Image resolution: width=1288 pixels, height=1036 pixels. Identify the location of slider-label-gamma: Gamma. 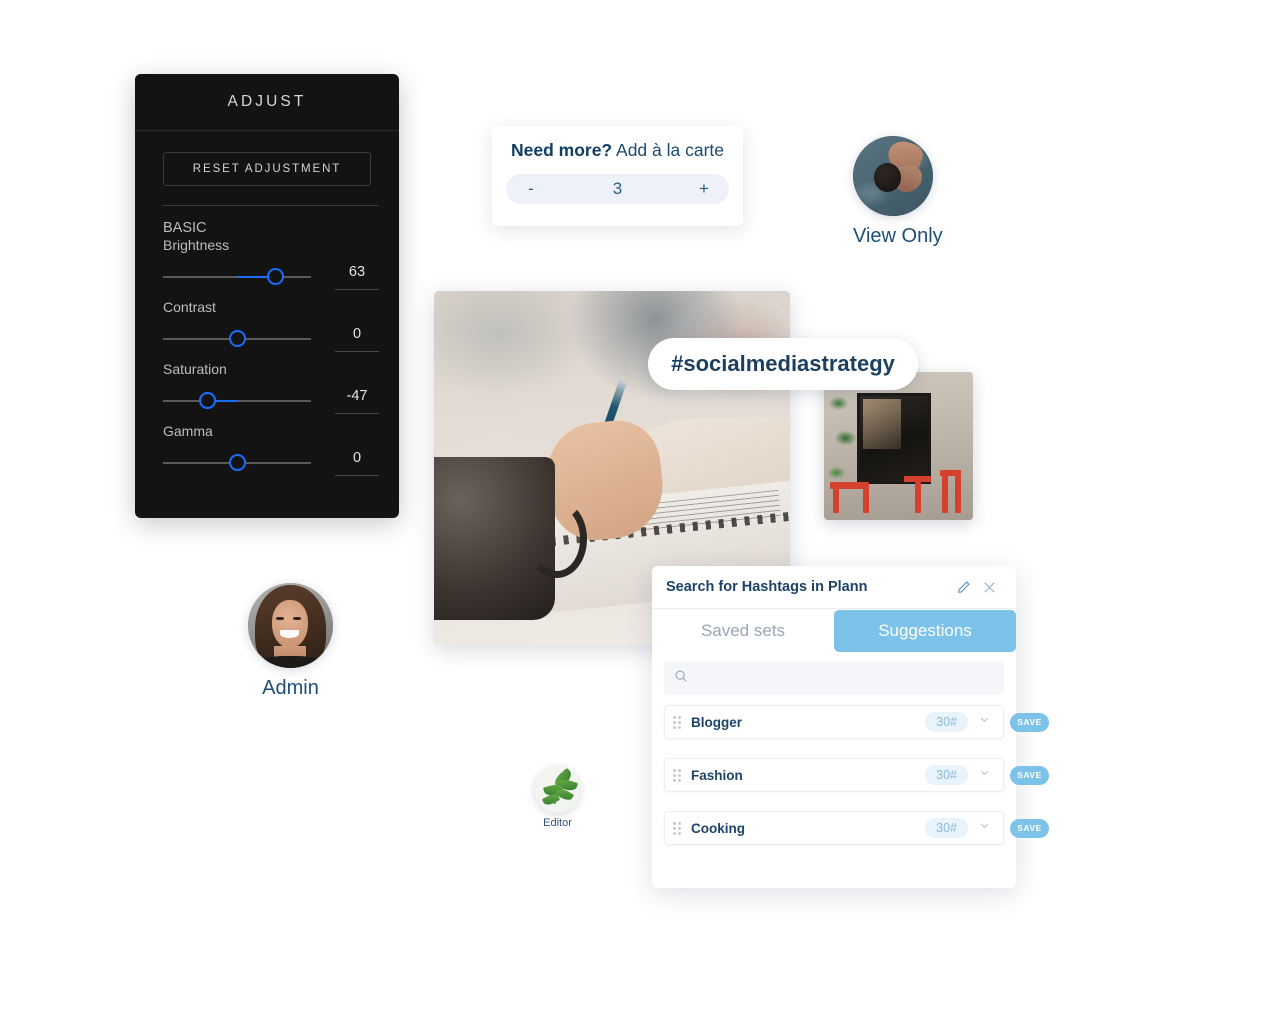
(188, 431).